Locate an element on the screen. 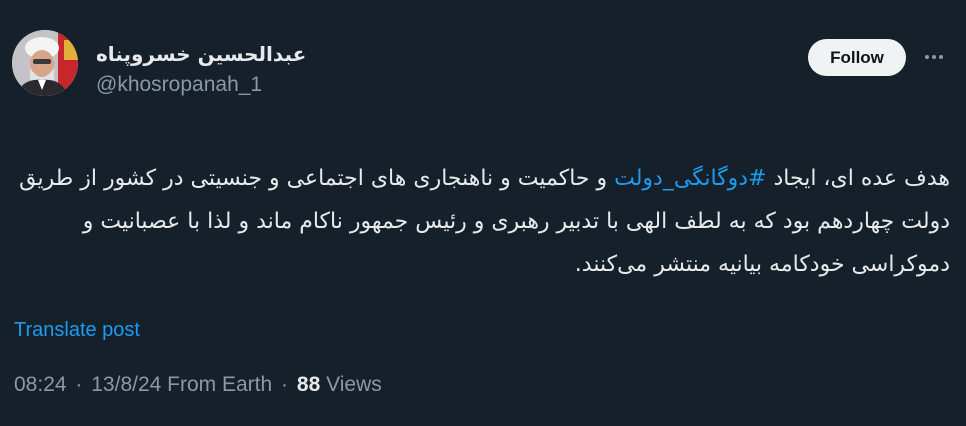 The image size is (966, 426). more-options-icon is located at coordinates (934, 57).